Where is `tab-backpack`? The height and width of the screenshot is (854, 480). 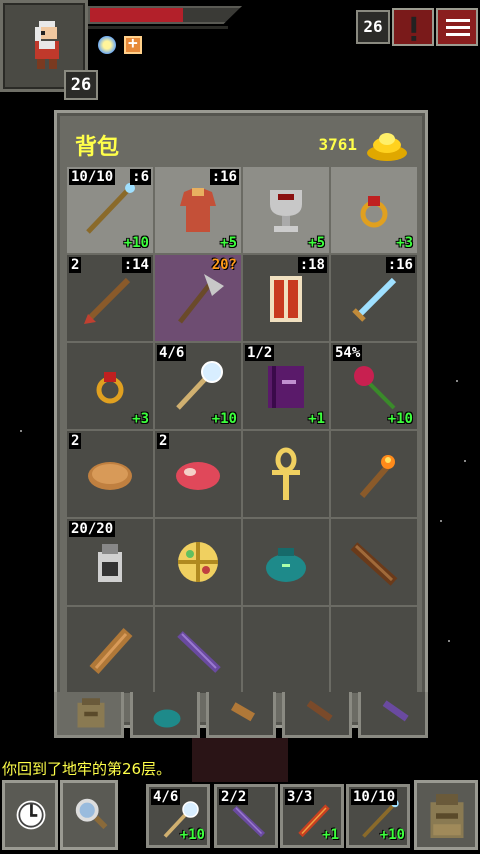 tab-backpack is located at coordinates (89, 715).